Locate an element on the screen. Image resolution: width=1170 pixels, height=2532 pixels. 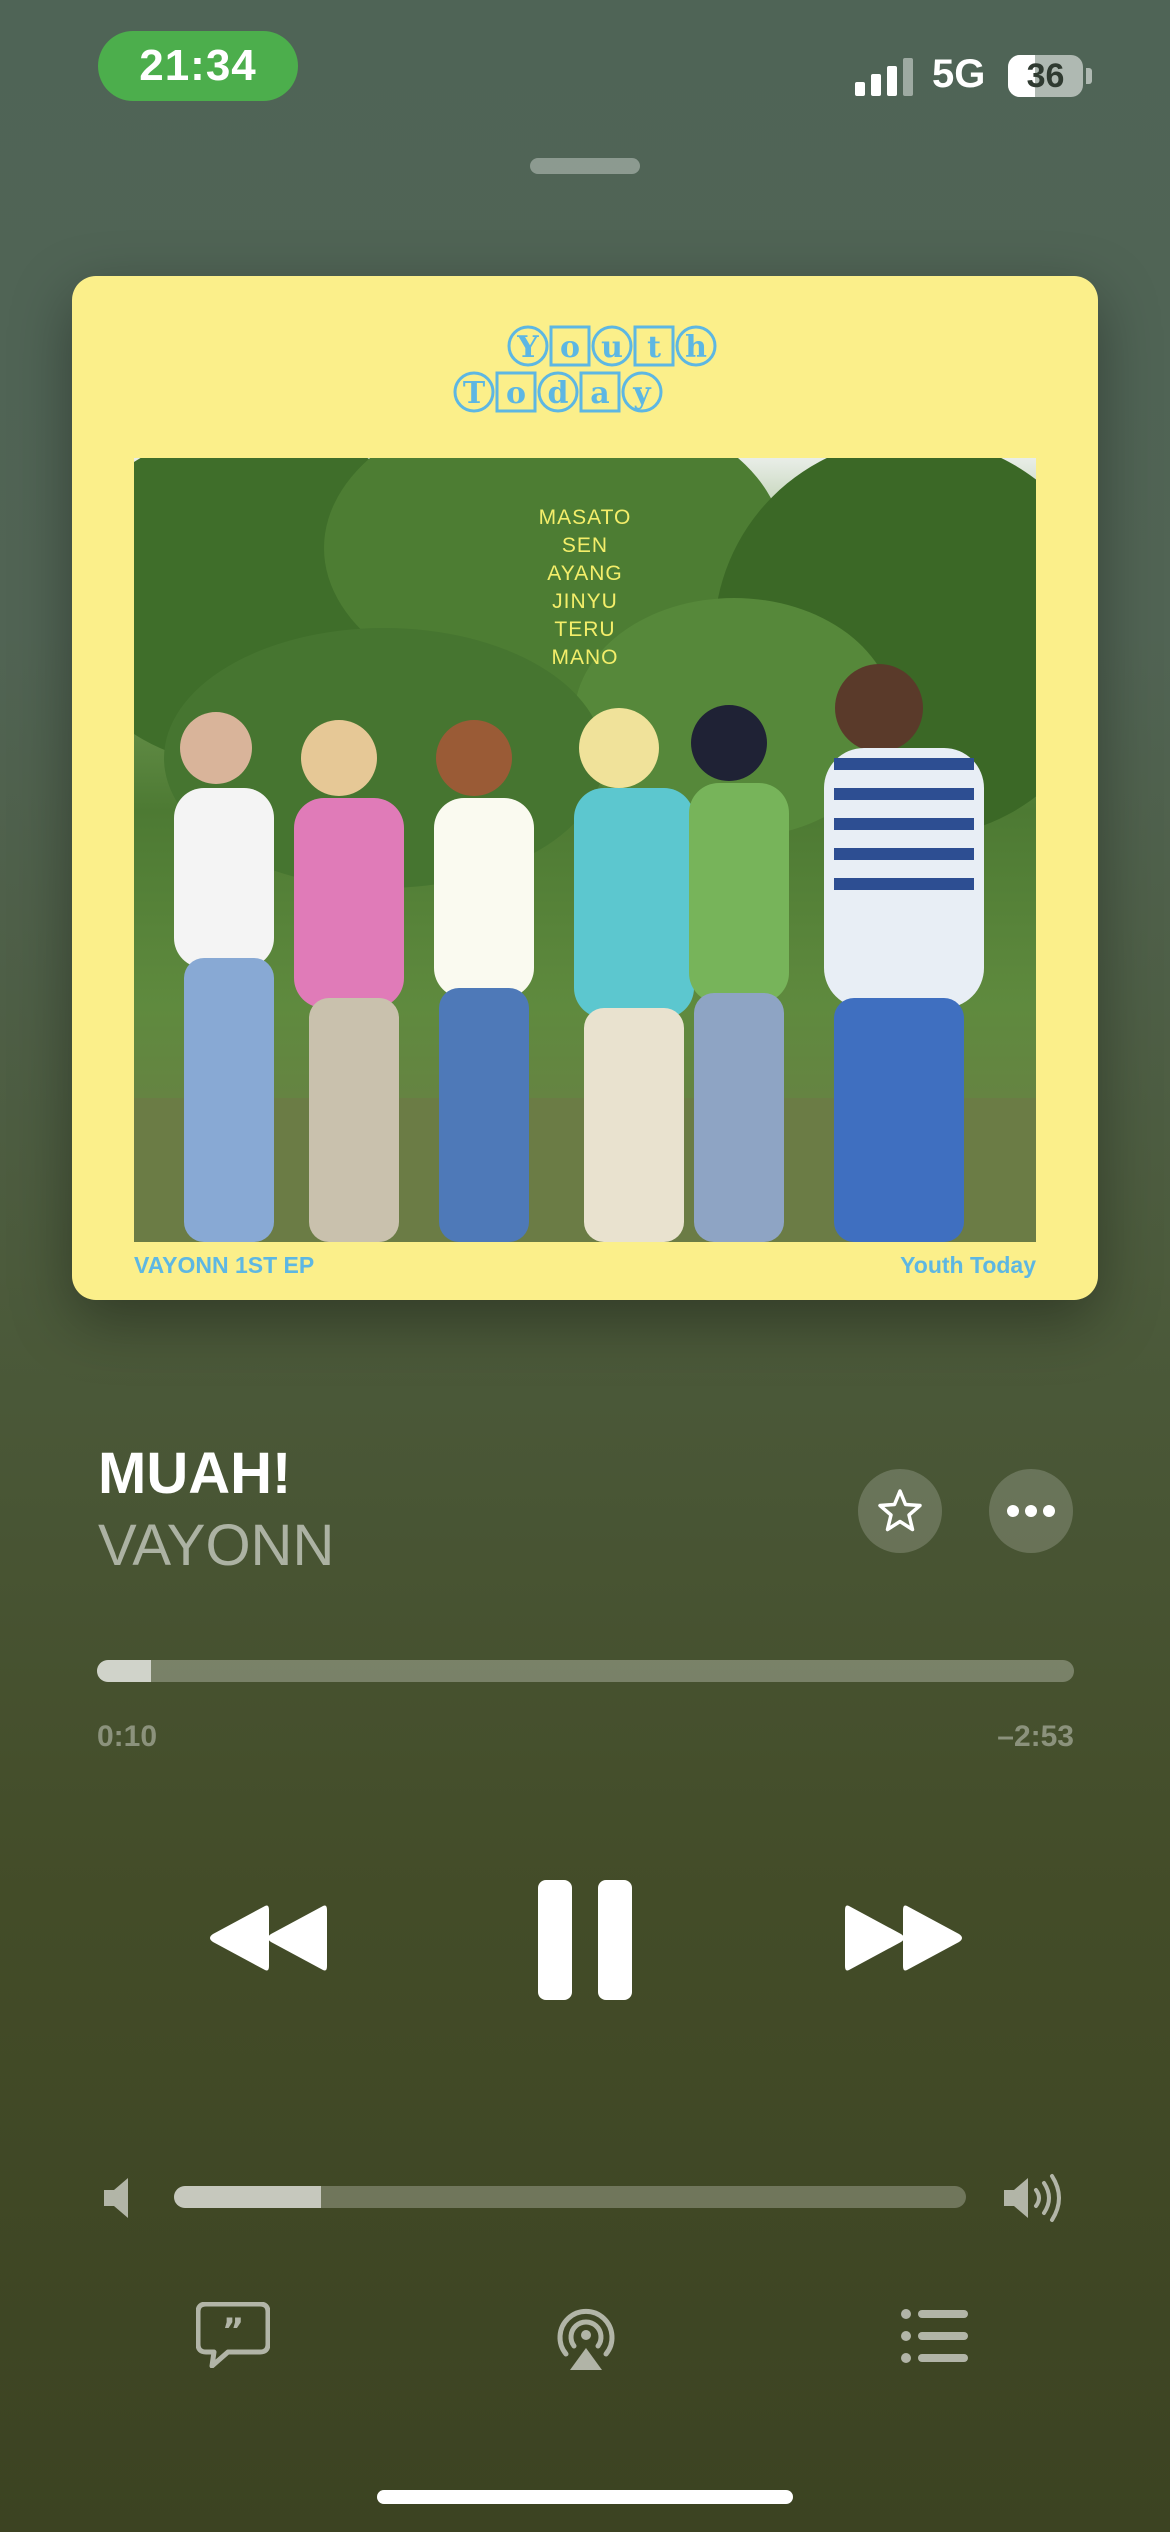
favorite-button is located at coordinates (900, 1511).